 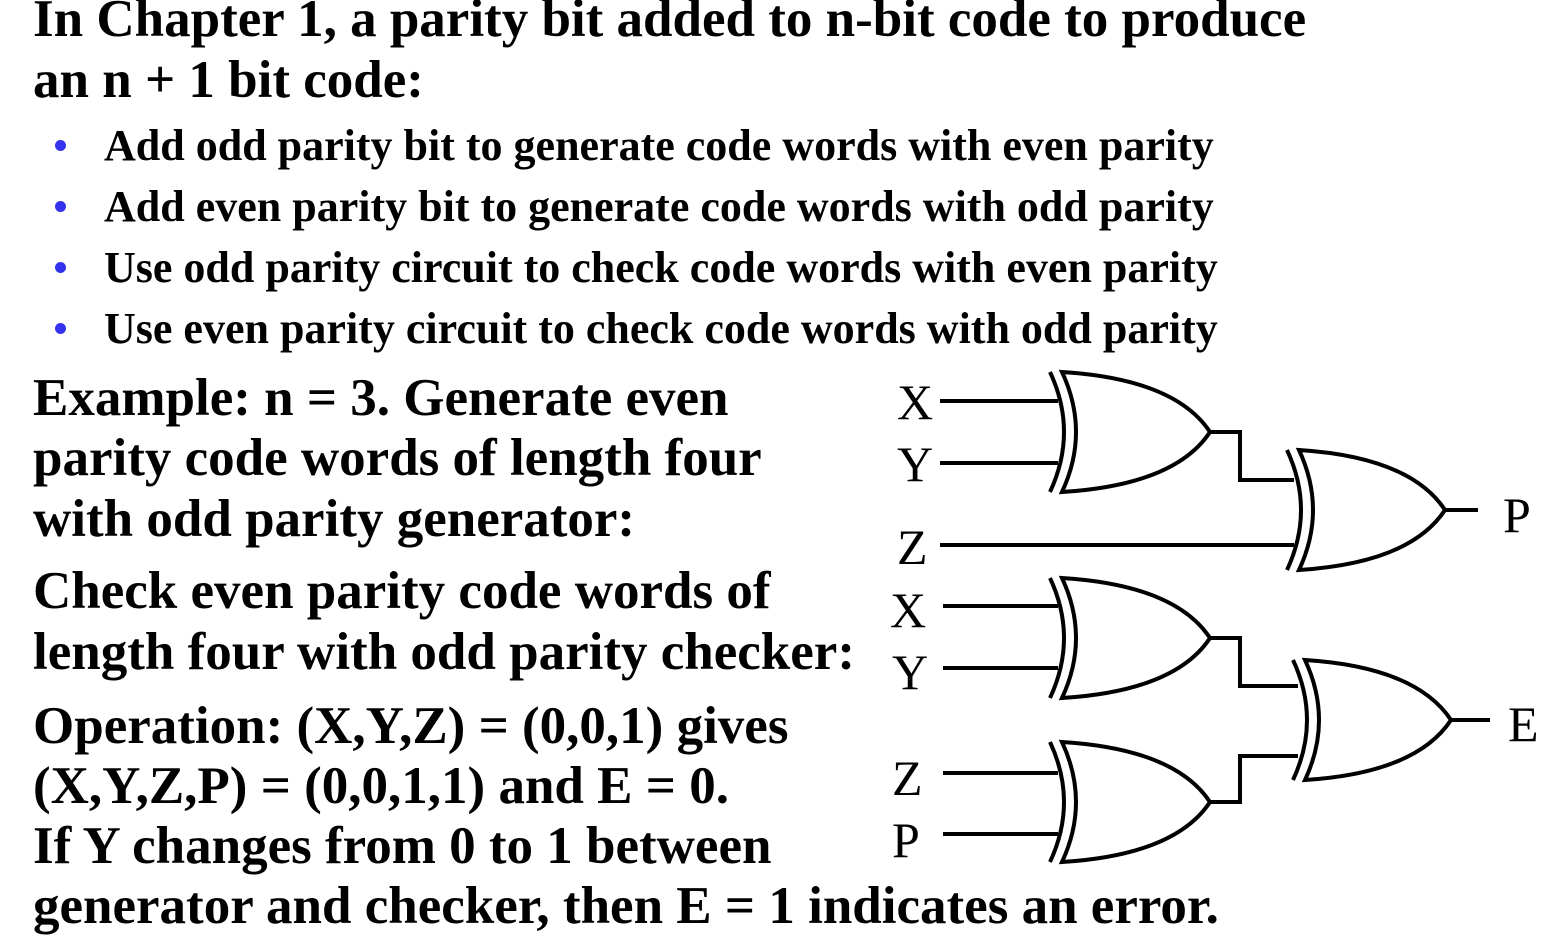 I want to click on checker-input-label-y: Y, so click(x=910, y=672).